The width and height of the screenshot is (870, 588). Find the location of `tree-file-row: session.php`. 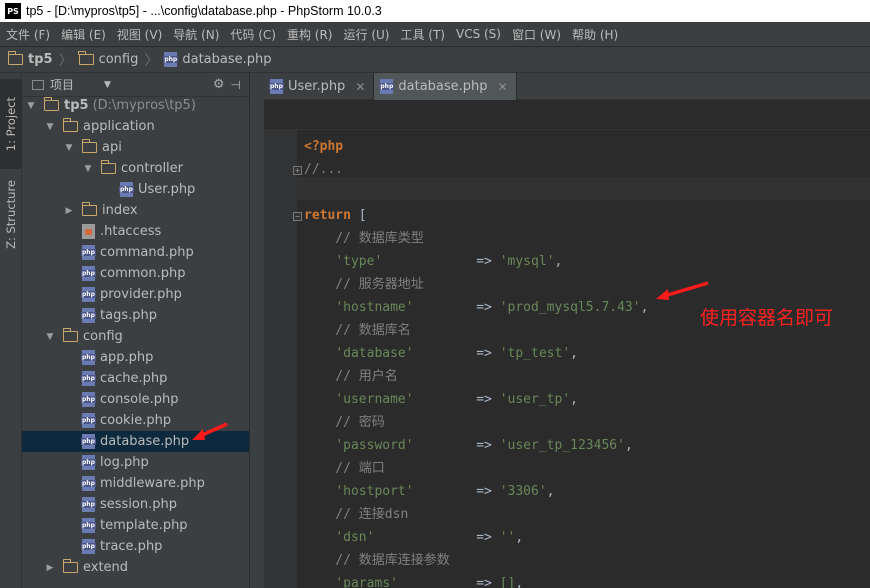

tree-file-row: session.php is located at coordinates (135, 504).